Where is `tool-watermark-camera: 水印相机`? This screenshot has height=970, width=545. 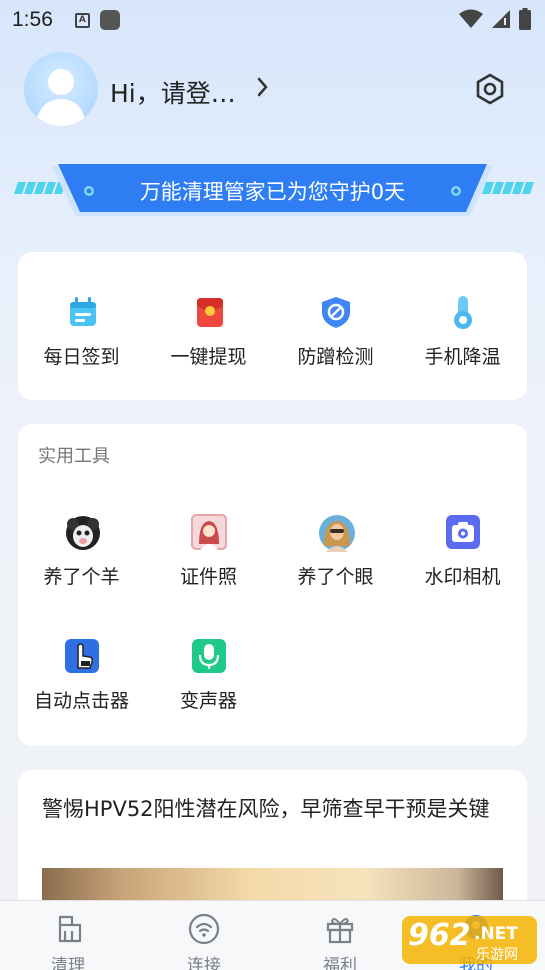
tool-watermark-camera: 水印相机 is located at coordinates (462, 551).